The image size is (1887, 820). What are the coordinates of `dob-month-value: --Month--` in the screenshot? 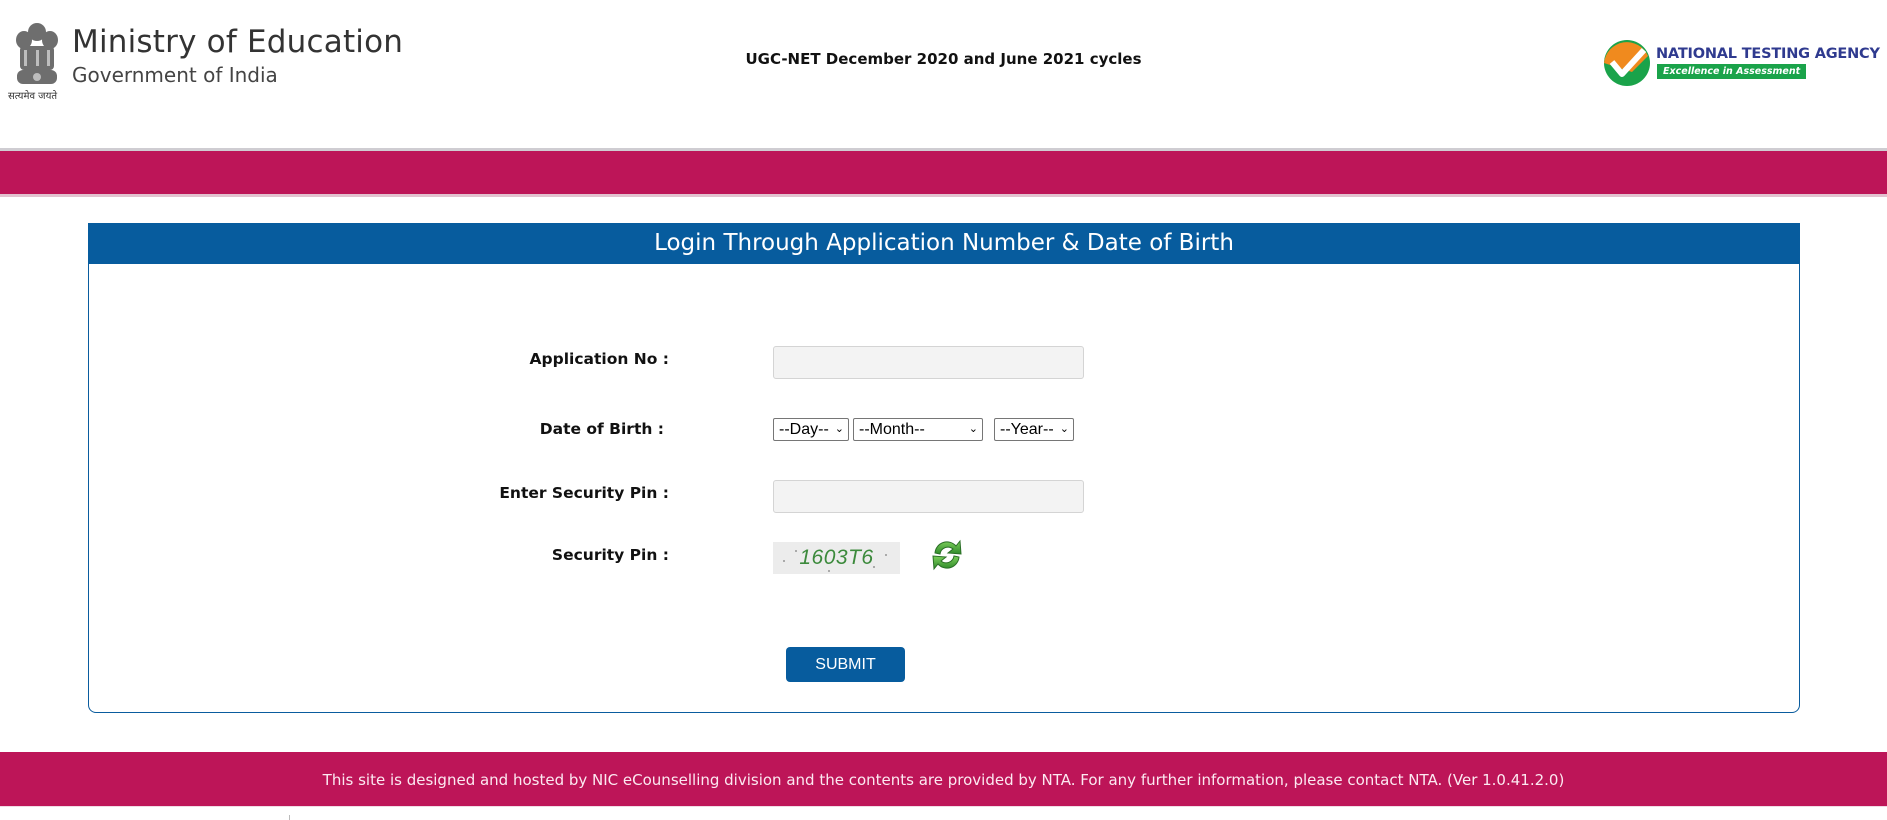 It's located at (892, 429).